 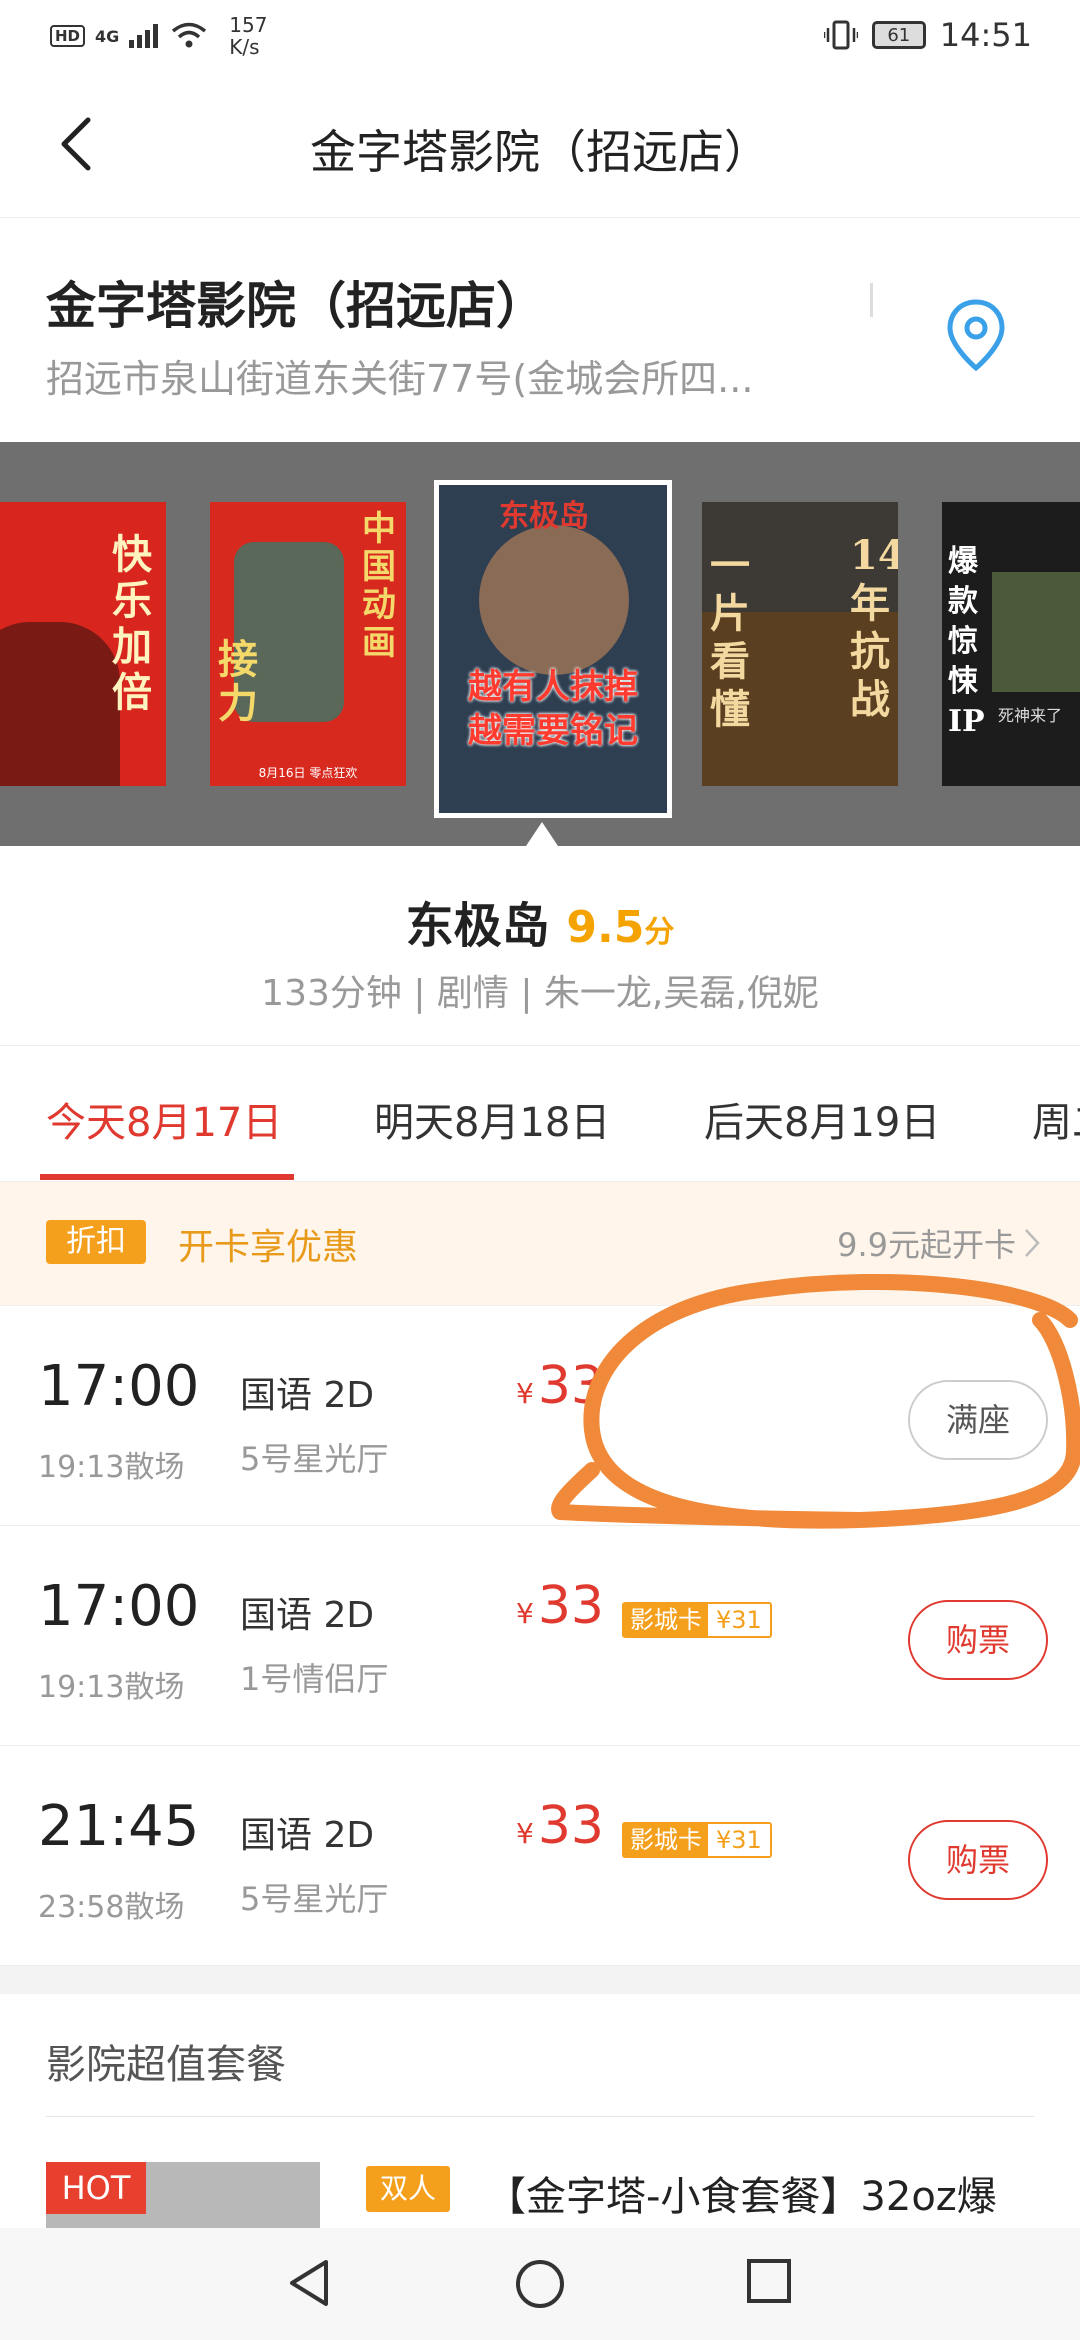 I want to click on speed-value: 157, so click(x=248, y=25).